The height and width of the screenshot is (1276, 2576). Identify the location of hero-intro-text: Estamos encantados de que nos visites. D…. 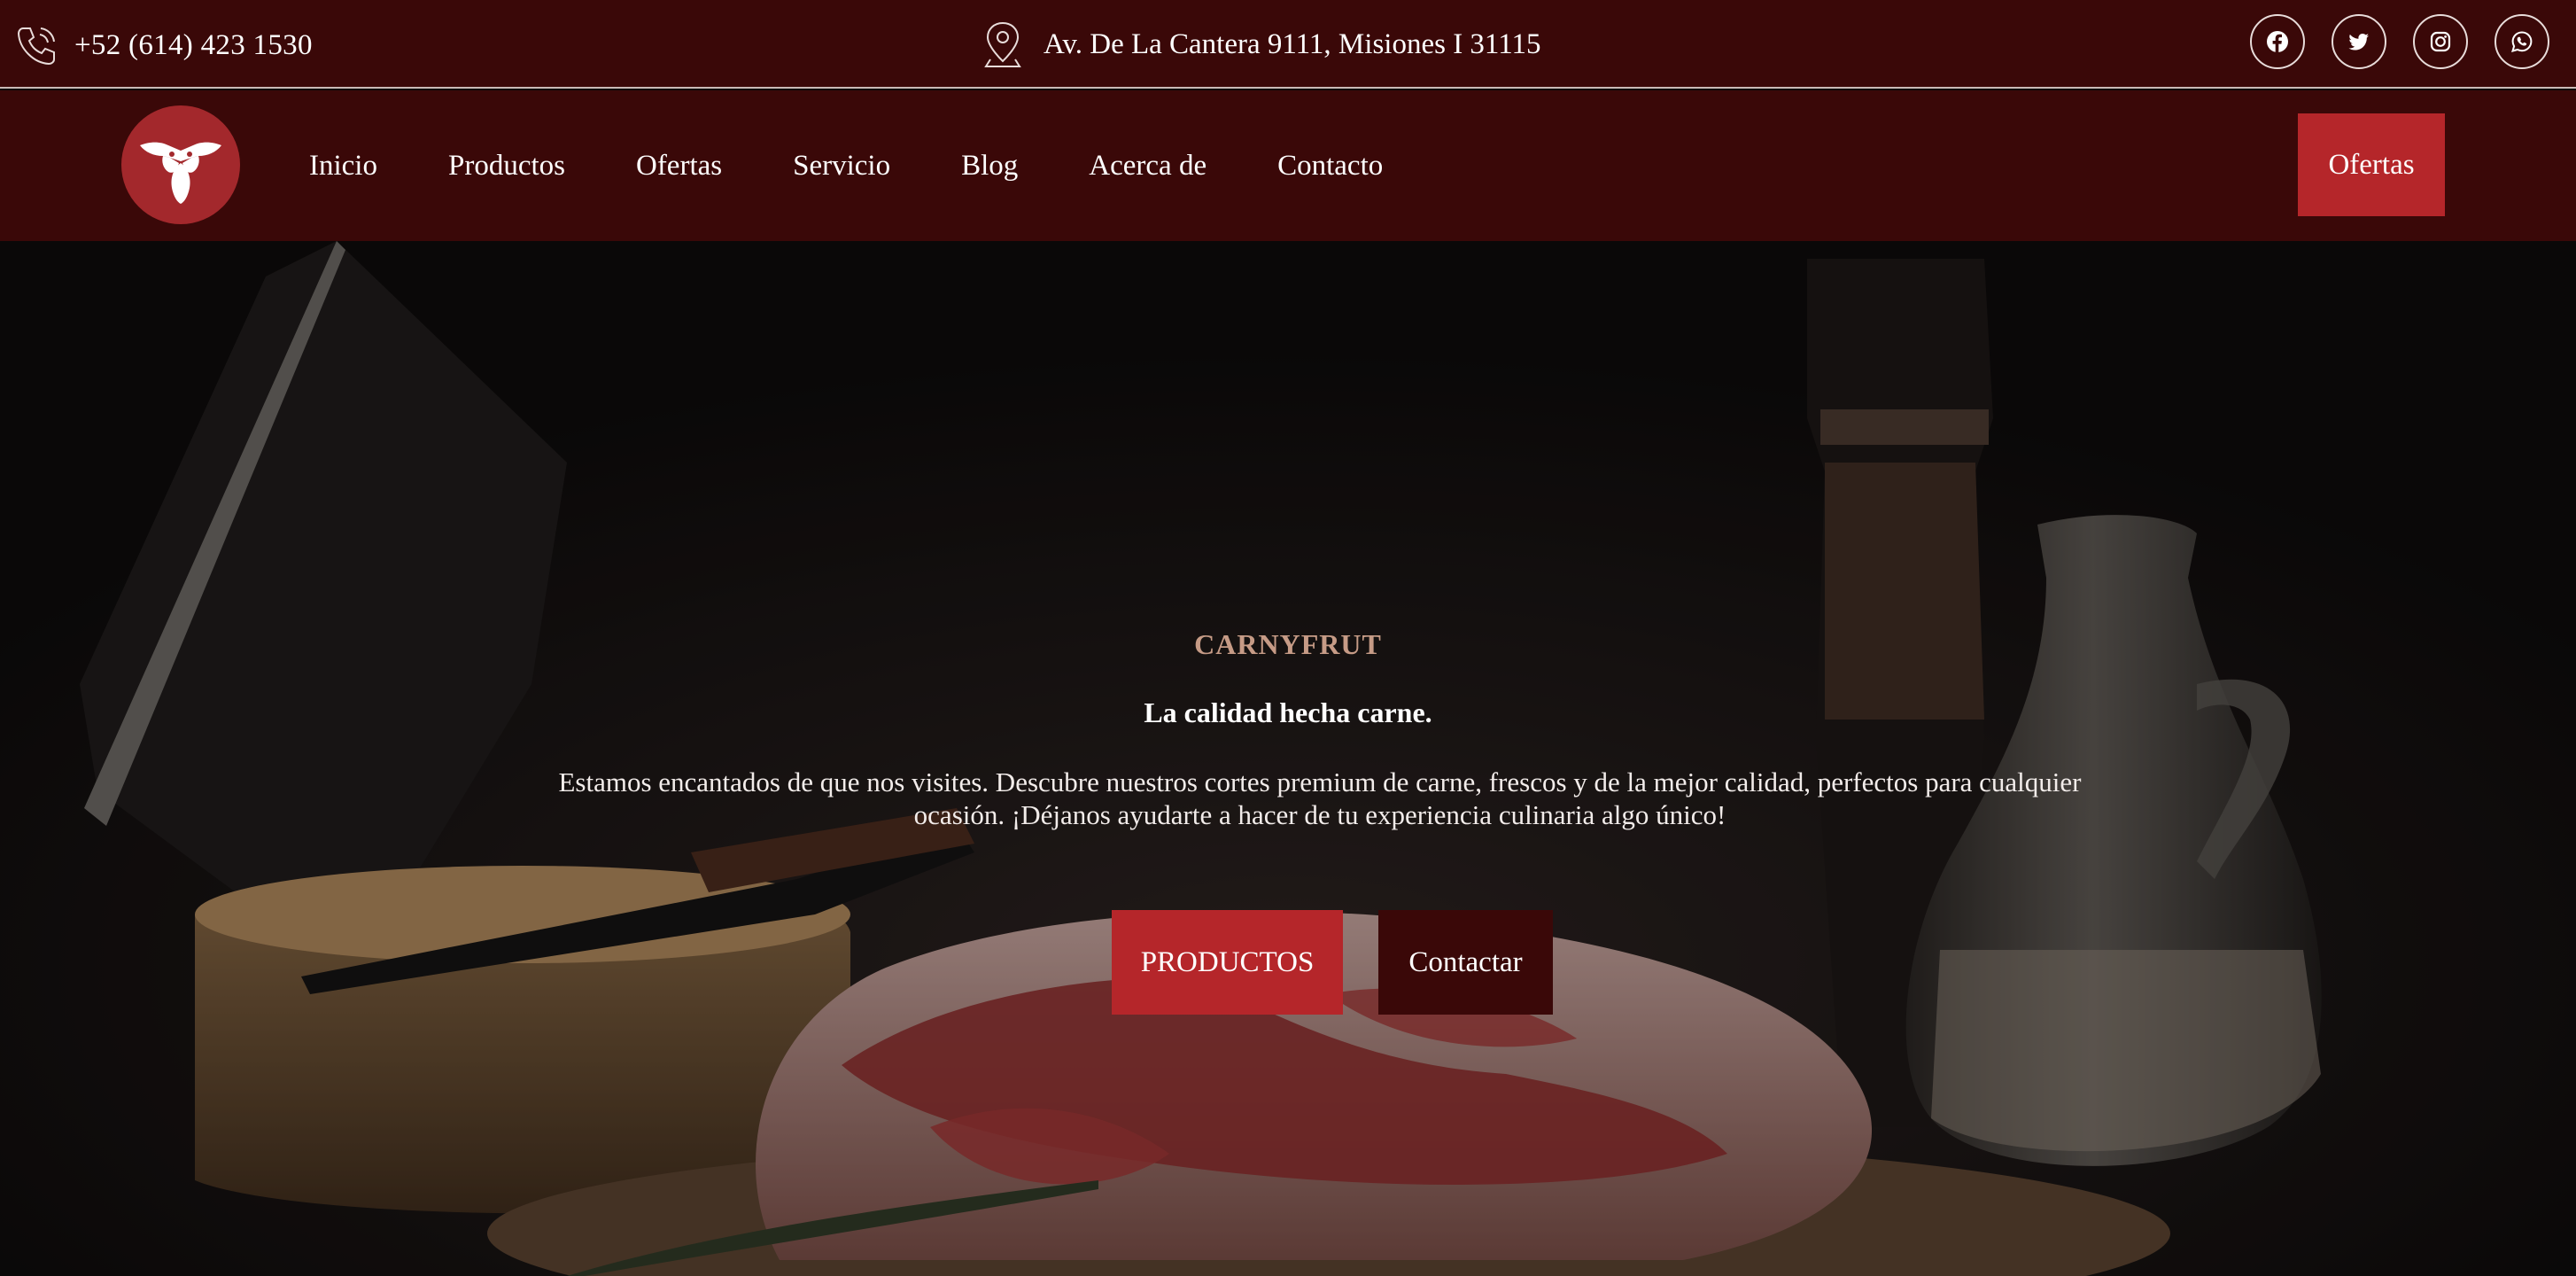
(1320, 798).